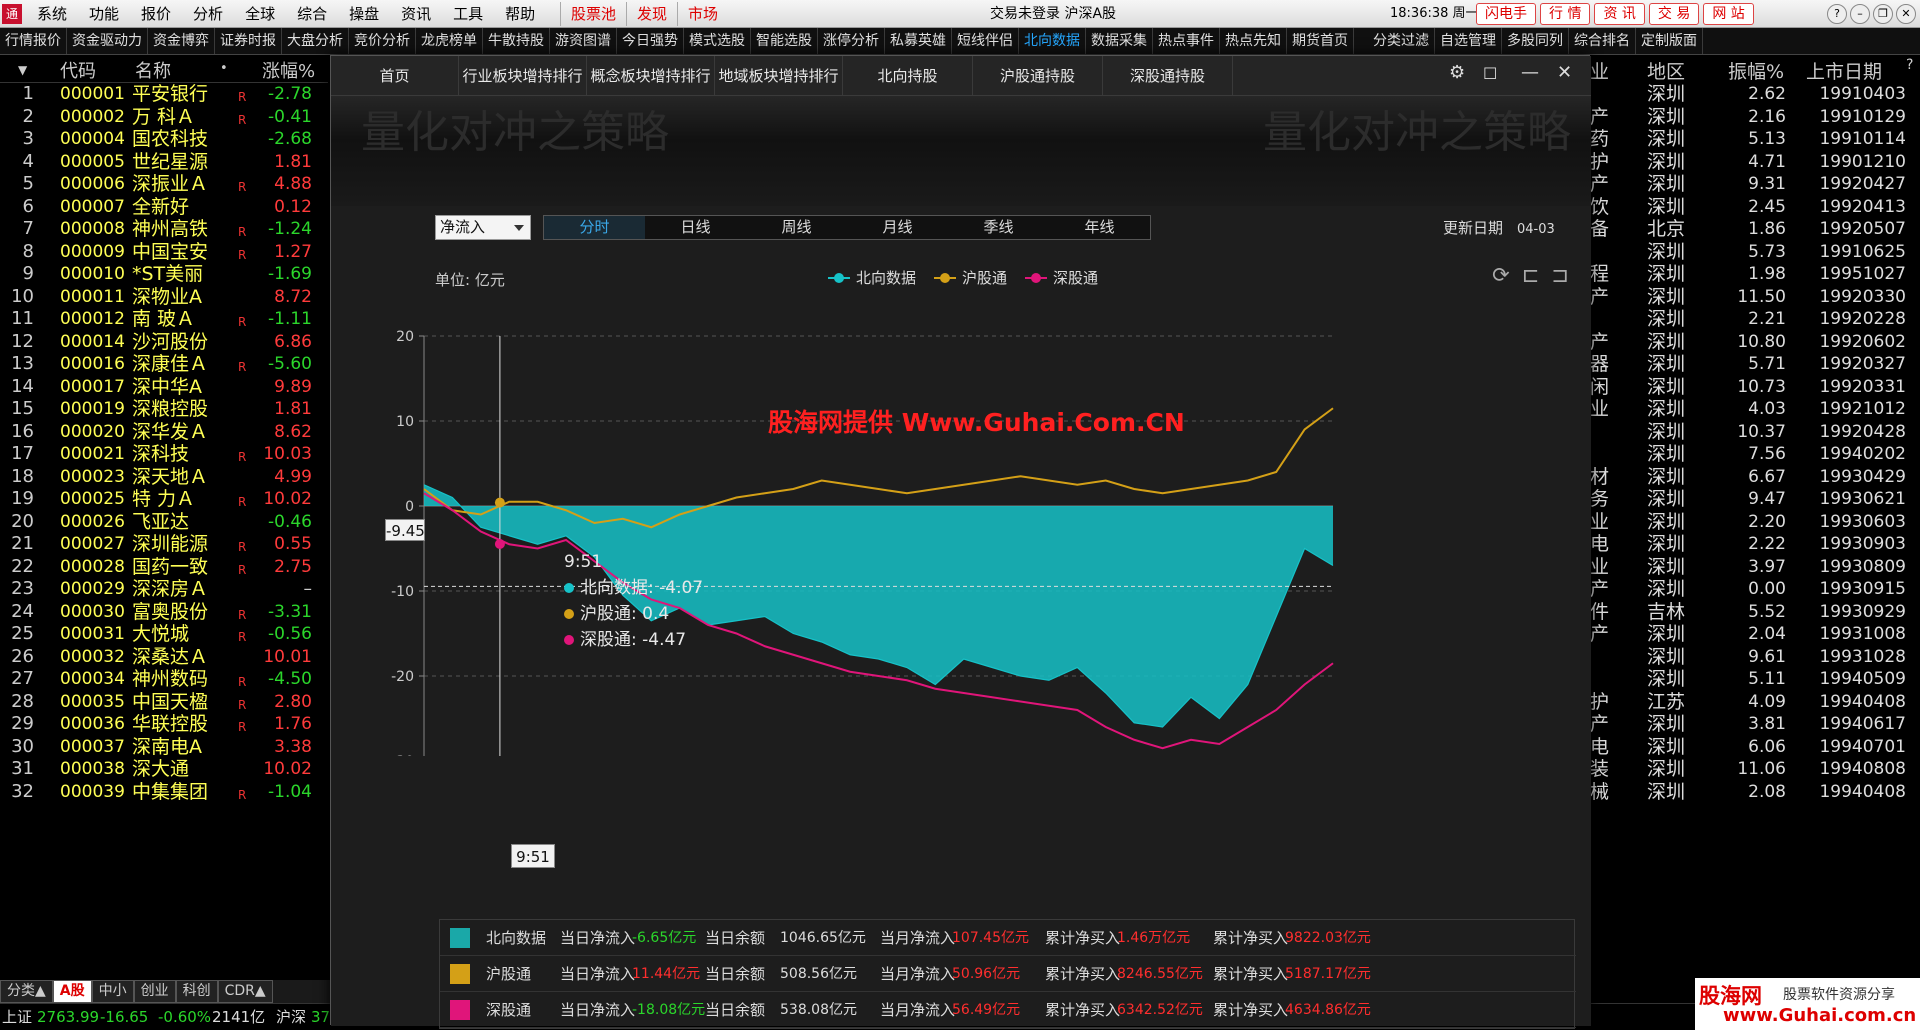 This screenshot has width=1920, height=1030. What do you see at coordinates (998, 227) in the screenshot?
I see `period-tab: 季线` at bounding box center [998, 227].